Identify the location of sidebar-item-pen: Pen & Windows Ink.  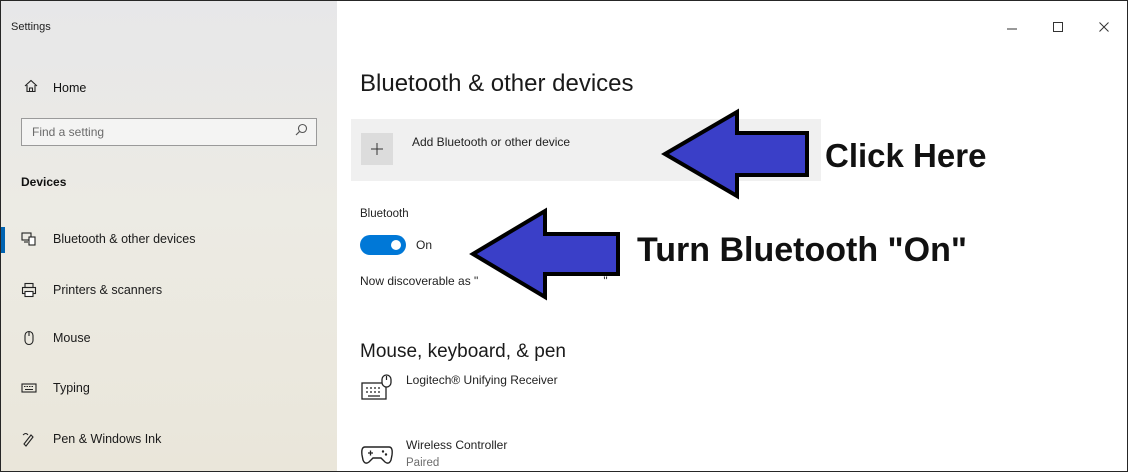
(91, 439).